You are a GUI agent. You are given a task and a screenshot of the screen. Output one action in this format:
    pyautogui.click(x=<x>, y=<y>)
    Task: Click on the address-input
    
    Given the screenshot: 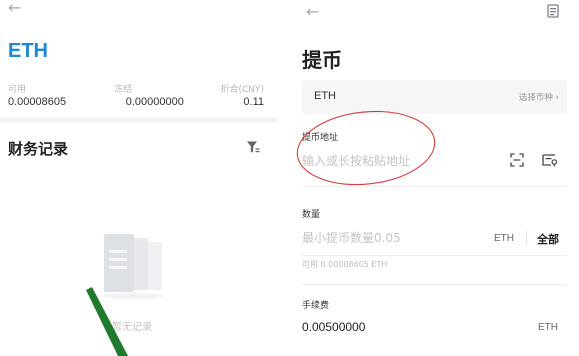 What is the action you would take?
    pyautogui.click(x=397, y=161)
    